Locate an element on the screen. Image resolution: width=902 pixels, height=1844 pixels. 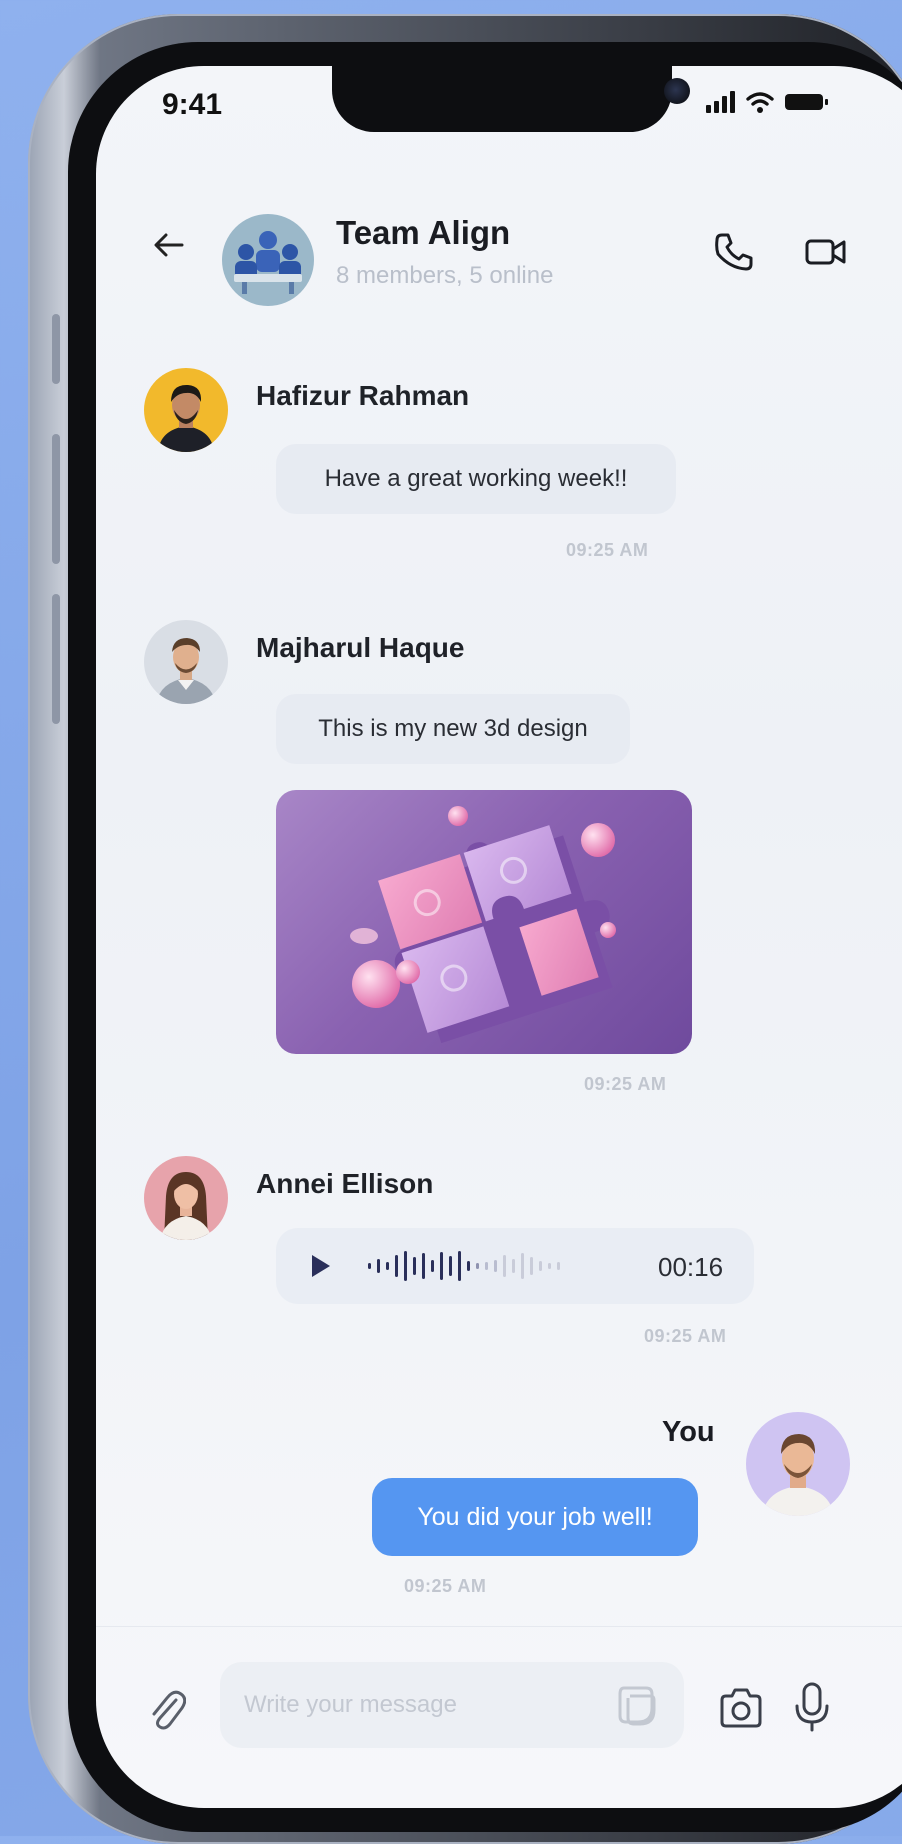
sticker-icon is located at coordinates (637, 1705).